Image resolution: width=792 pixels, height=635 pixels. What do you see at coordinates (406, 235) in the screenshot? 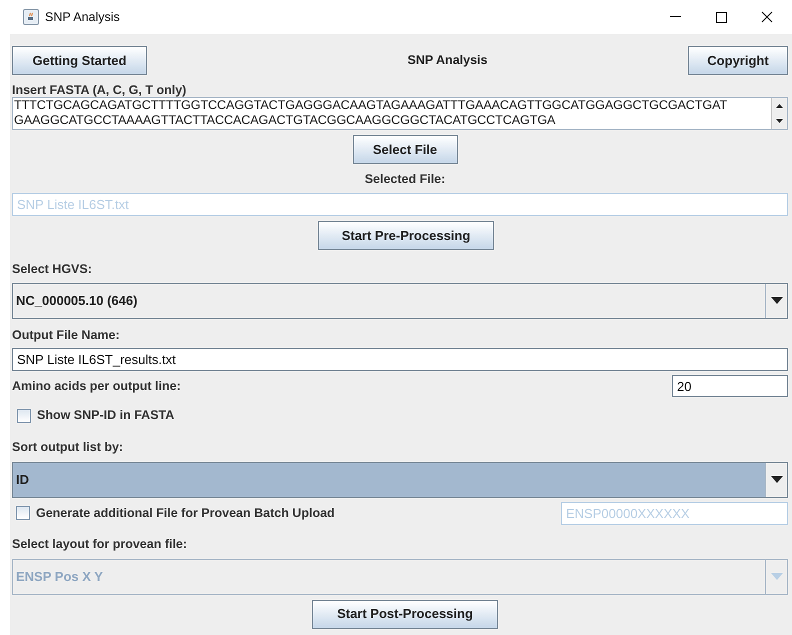
I see `pre-processing-button: Start Pre-Processing` at bounding box center [406, 235].